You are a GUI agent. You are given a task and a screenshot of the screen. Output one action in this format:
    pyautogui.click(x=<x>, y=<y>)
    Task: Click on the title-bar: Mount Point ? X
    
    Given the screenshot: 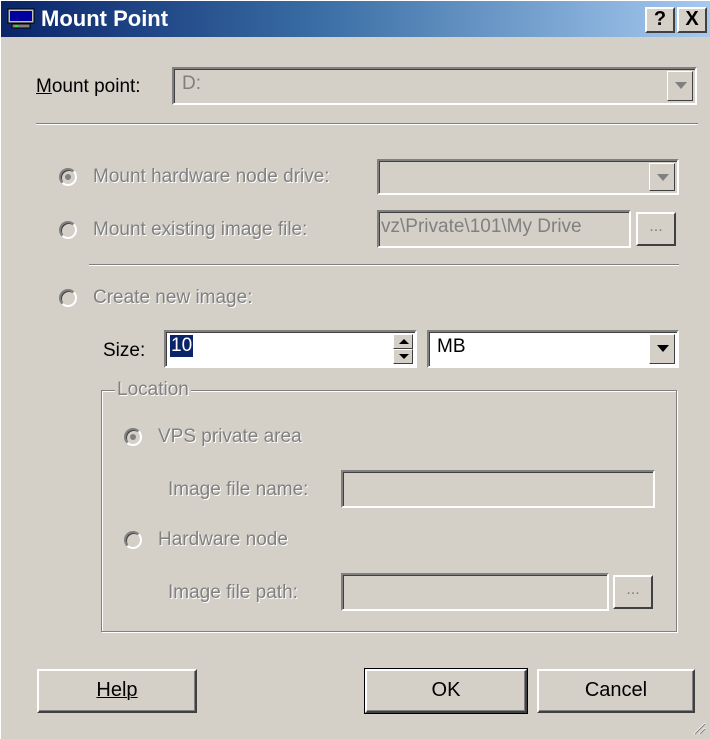 What is the action you would take?
    pyautogui.click(x=355, y=19)
    